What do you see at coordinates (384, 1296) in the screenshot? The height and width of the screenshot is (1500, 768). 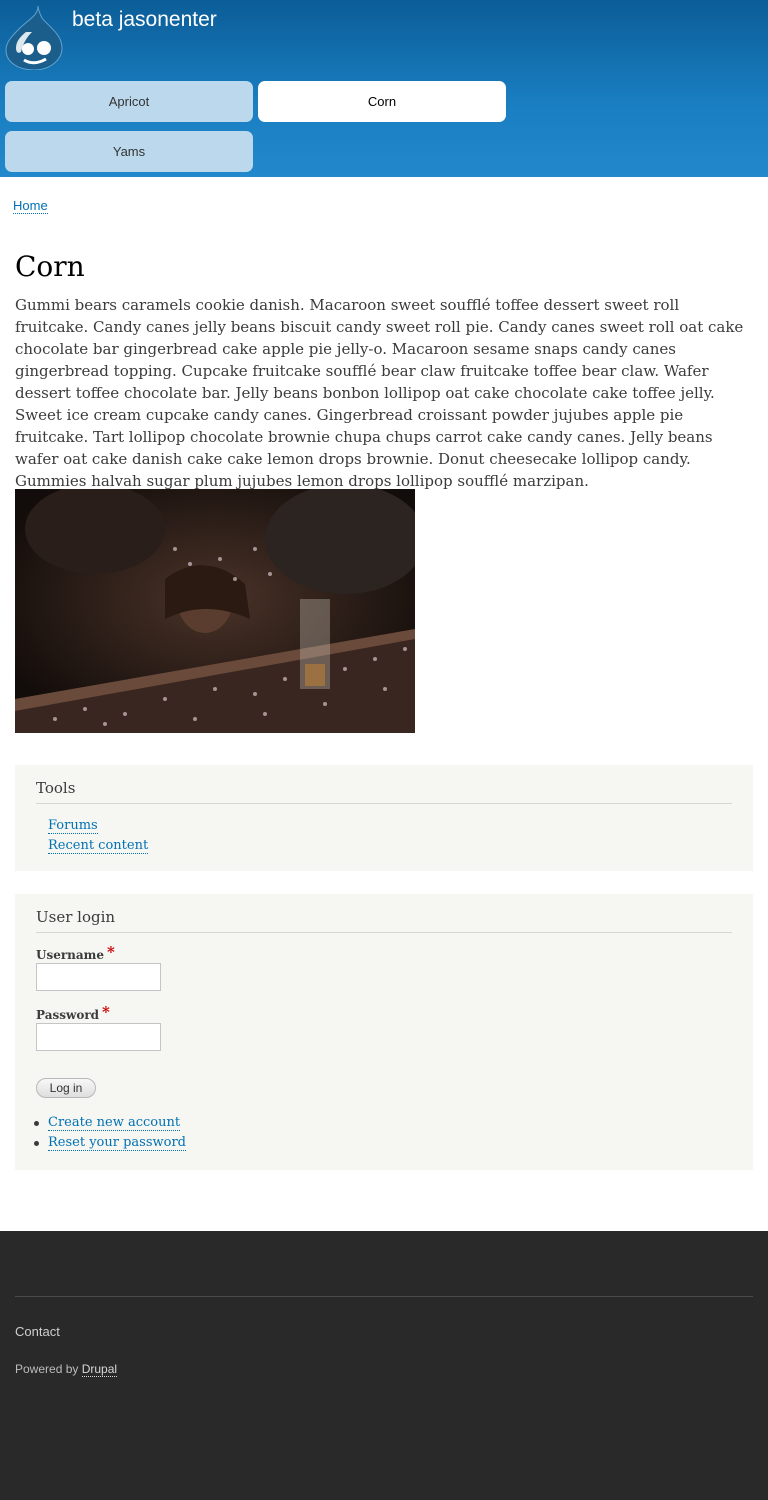 I see `footer-divider` at bounding box center [384, 1296].